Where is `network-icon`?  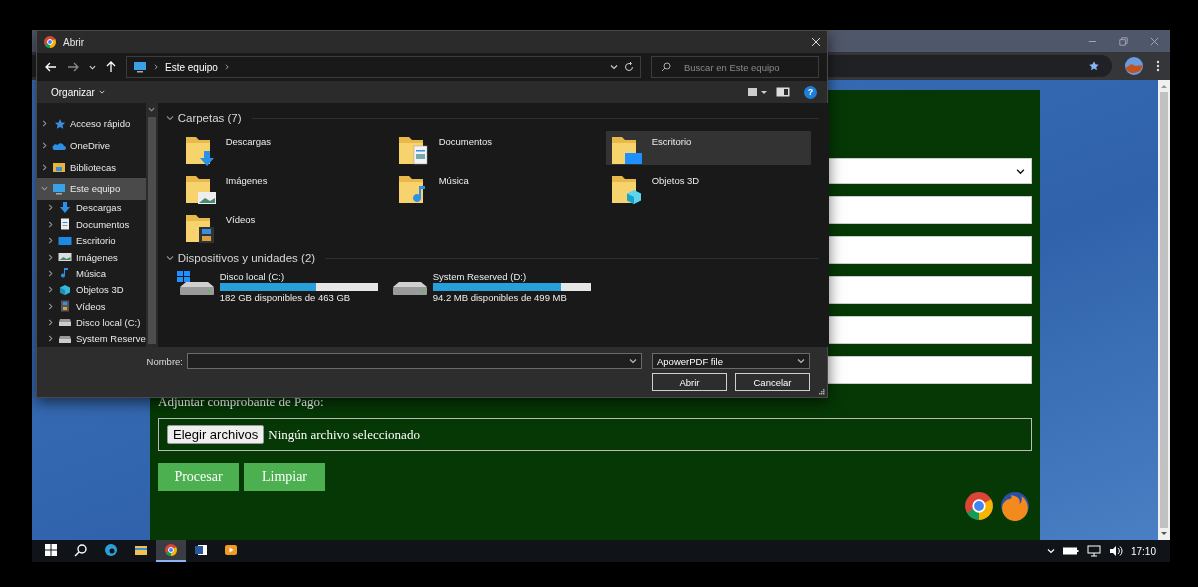
network-icon is located at coordinates (1093, 551).